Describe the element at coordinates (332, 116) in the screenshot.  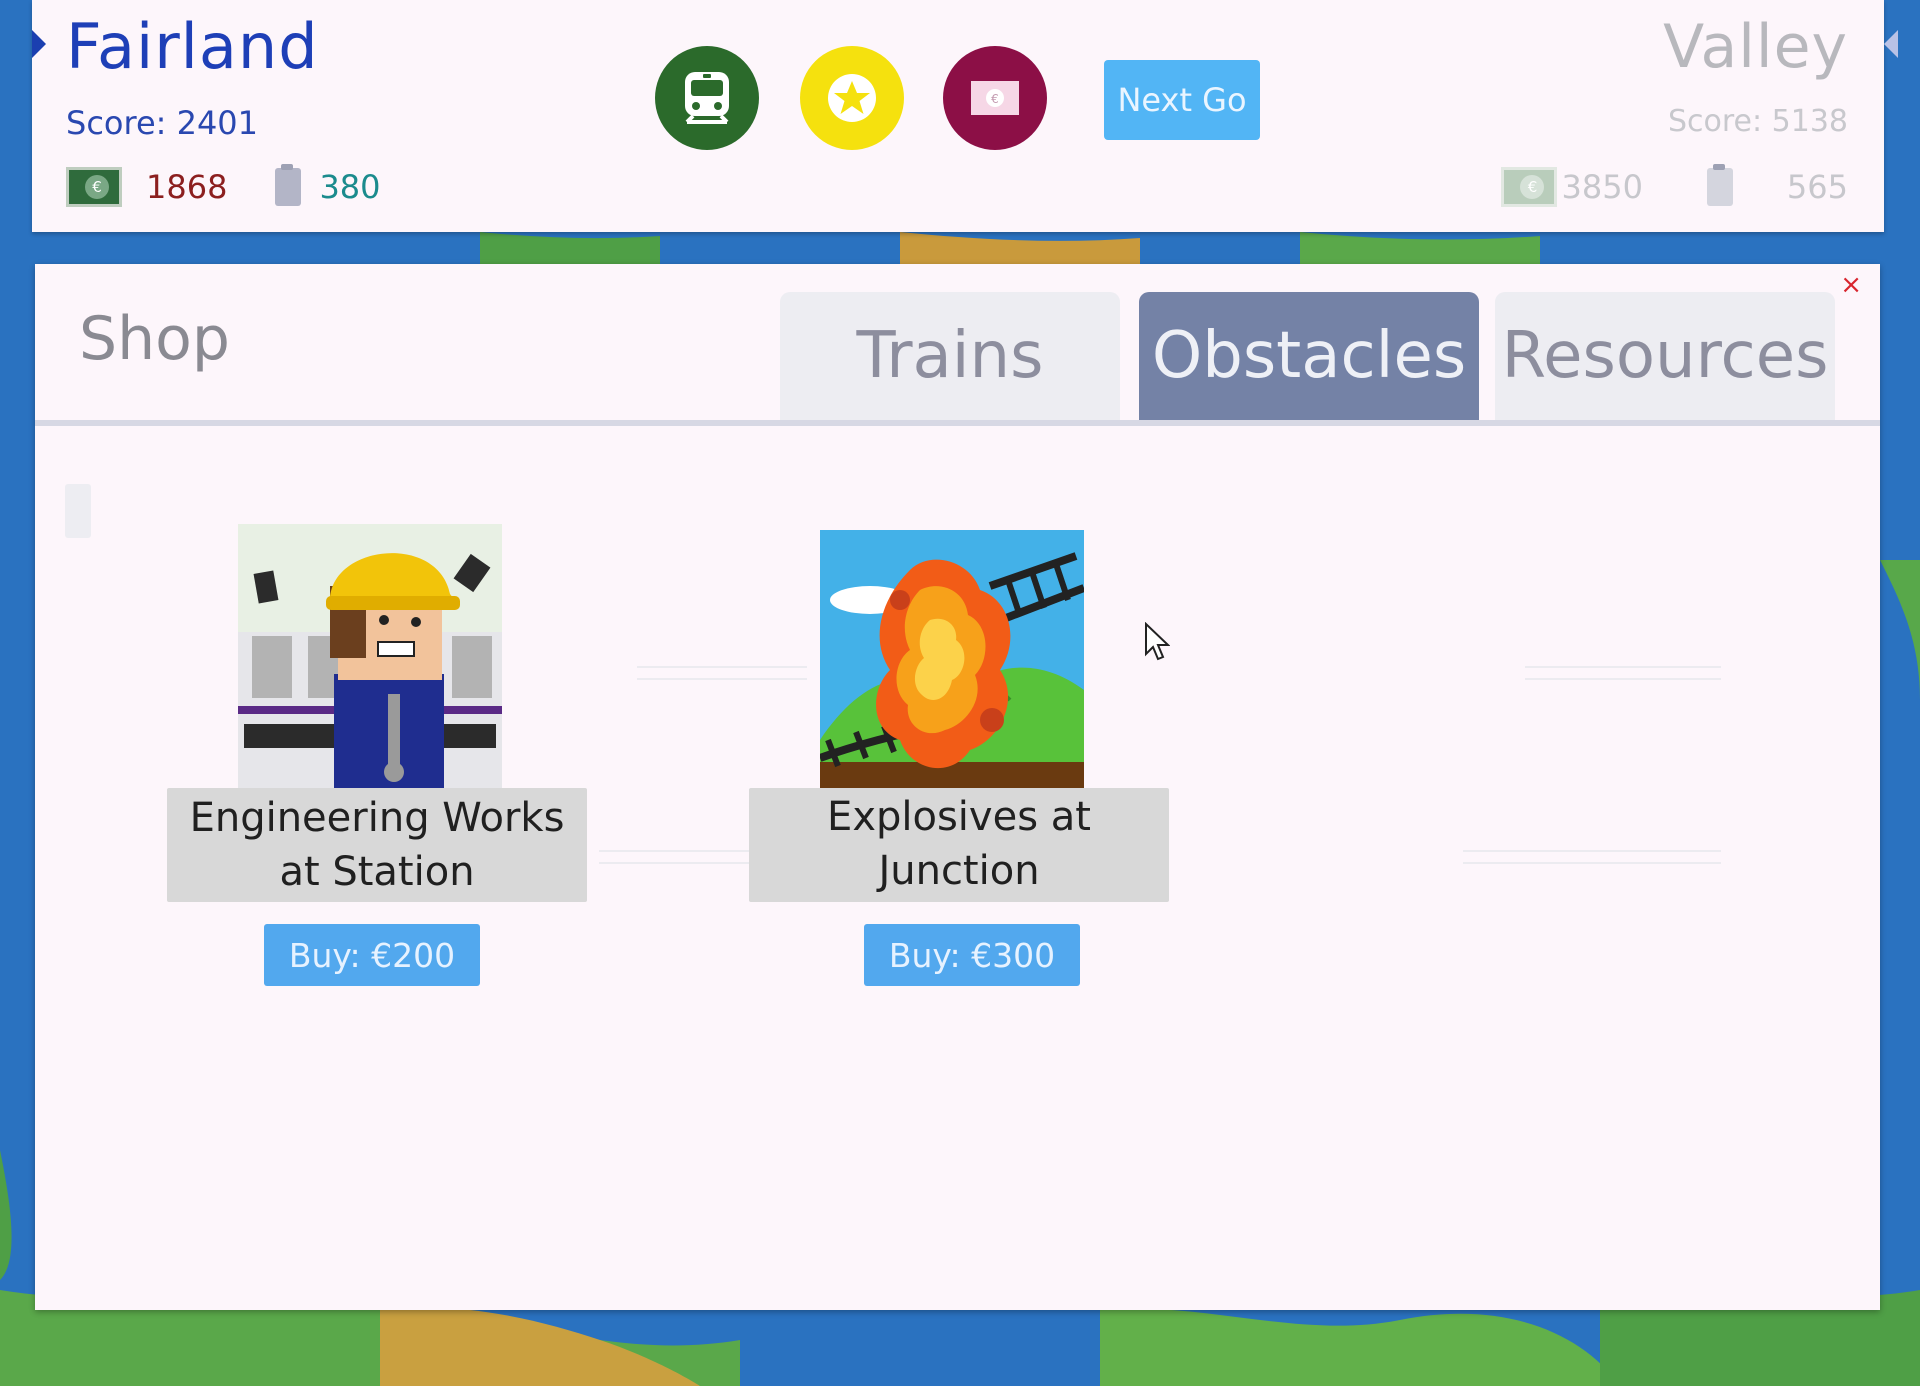
I see `player-panel-left: Fairland Score: 2401 € 1868 380` at that location.